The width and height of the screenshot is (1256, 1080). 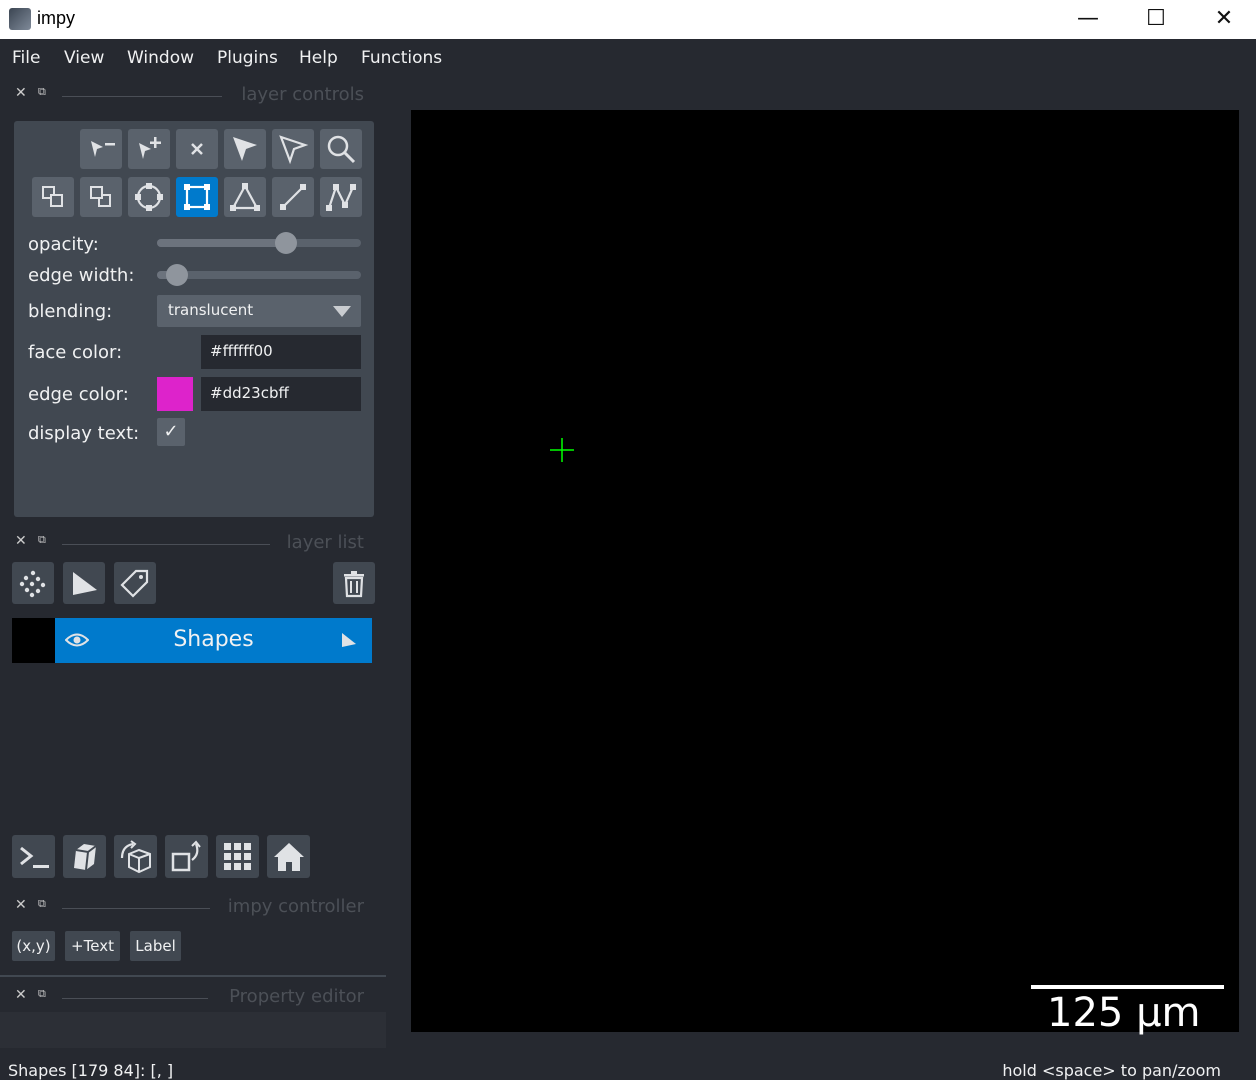 What do you see at coordinates (84, 856) in the screenshot?
I see `ndisplay-button` at bounding box center [84, 856].